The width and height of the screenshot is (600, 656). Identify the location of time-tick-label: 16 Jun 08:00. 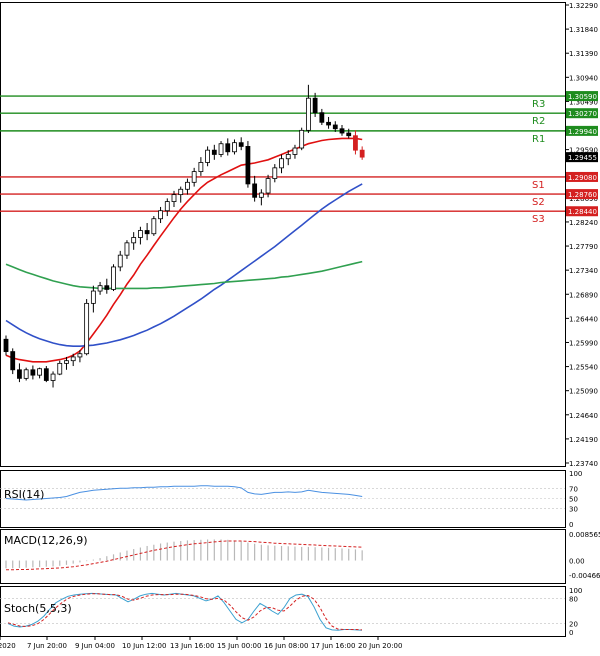
(286, 646).